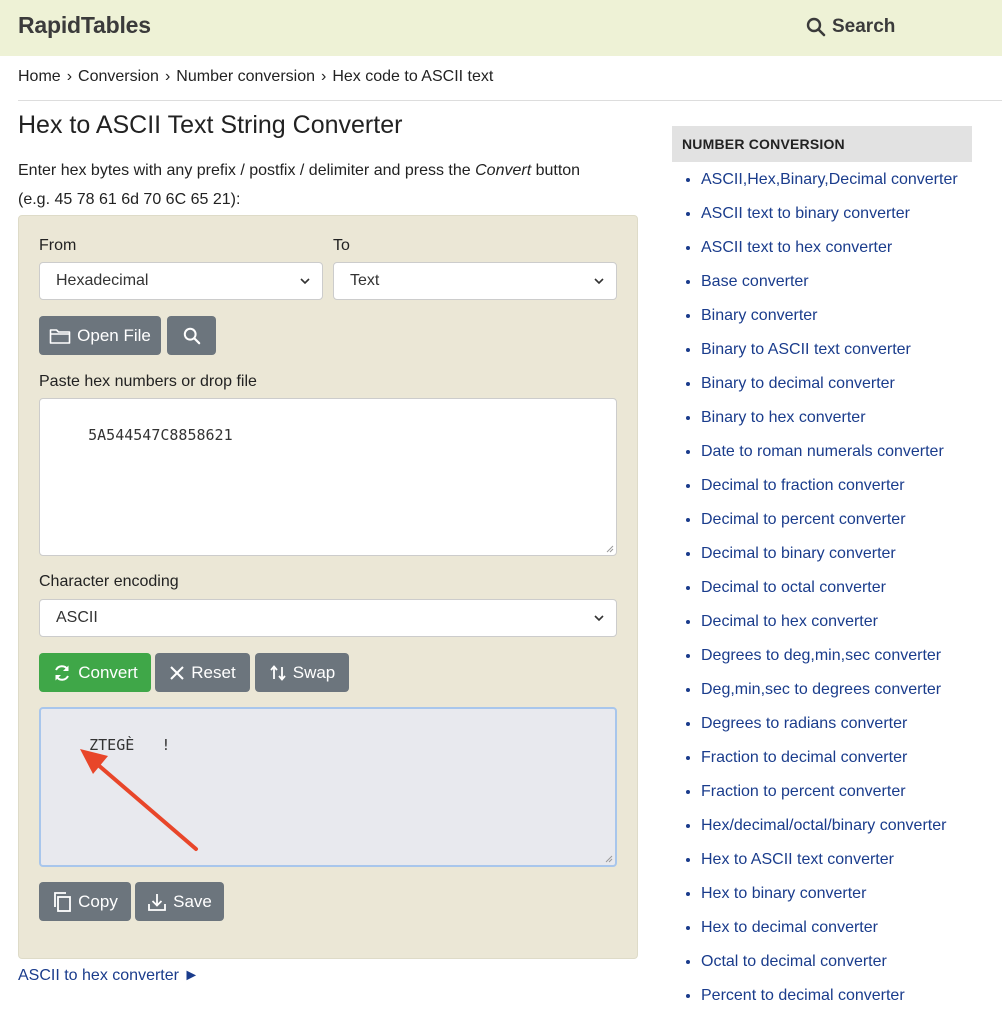  Describe the element at coordinates (328, 477) in the screenshot. I see `hex-input-textarea: 5A544547C8858621` at that location.